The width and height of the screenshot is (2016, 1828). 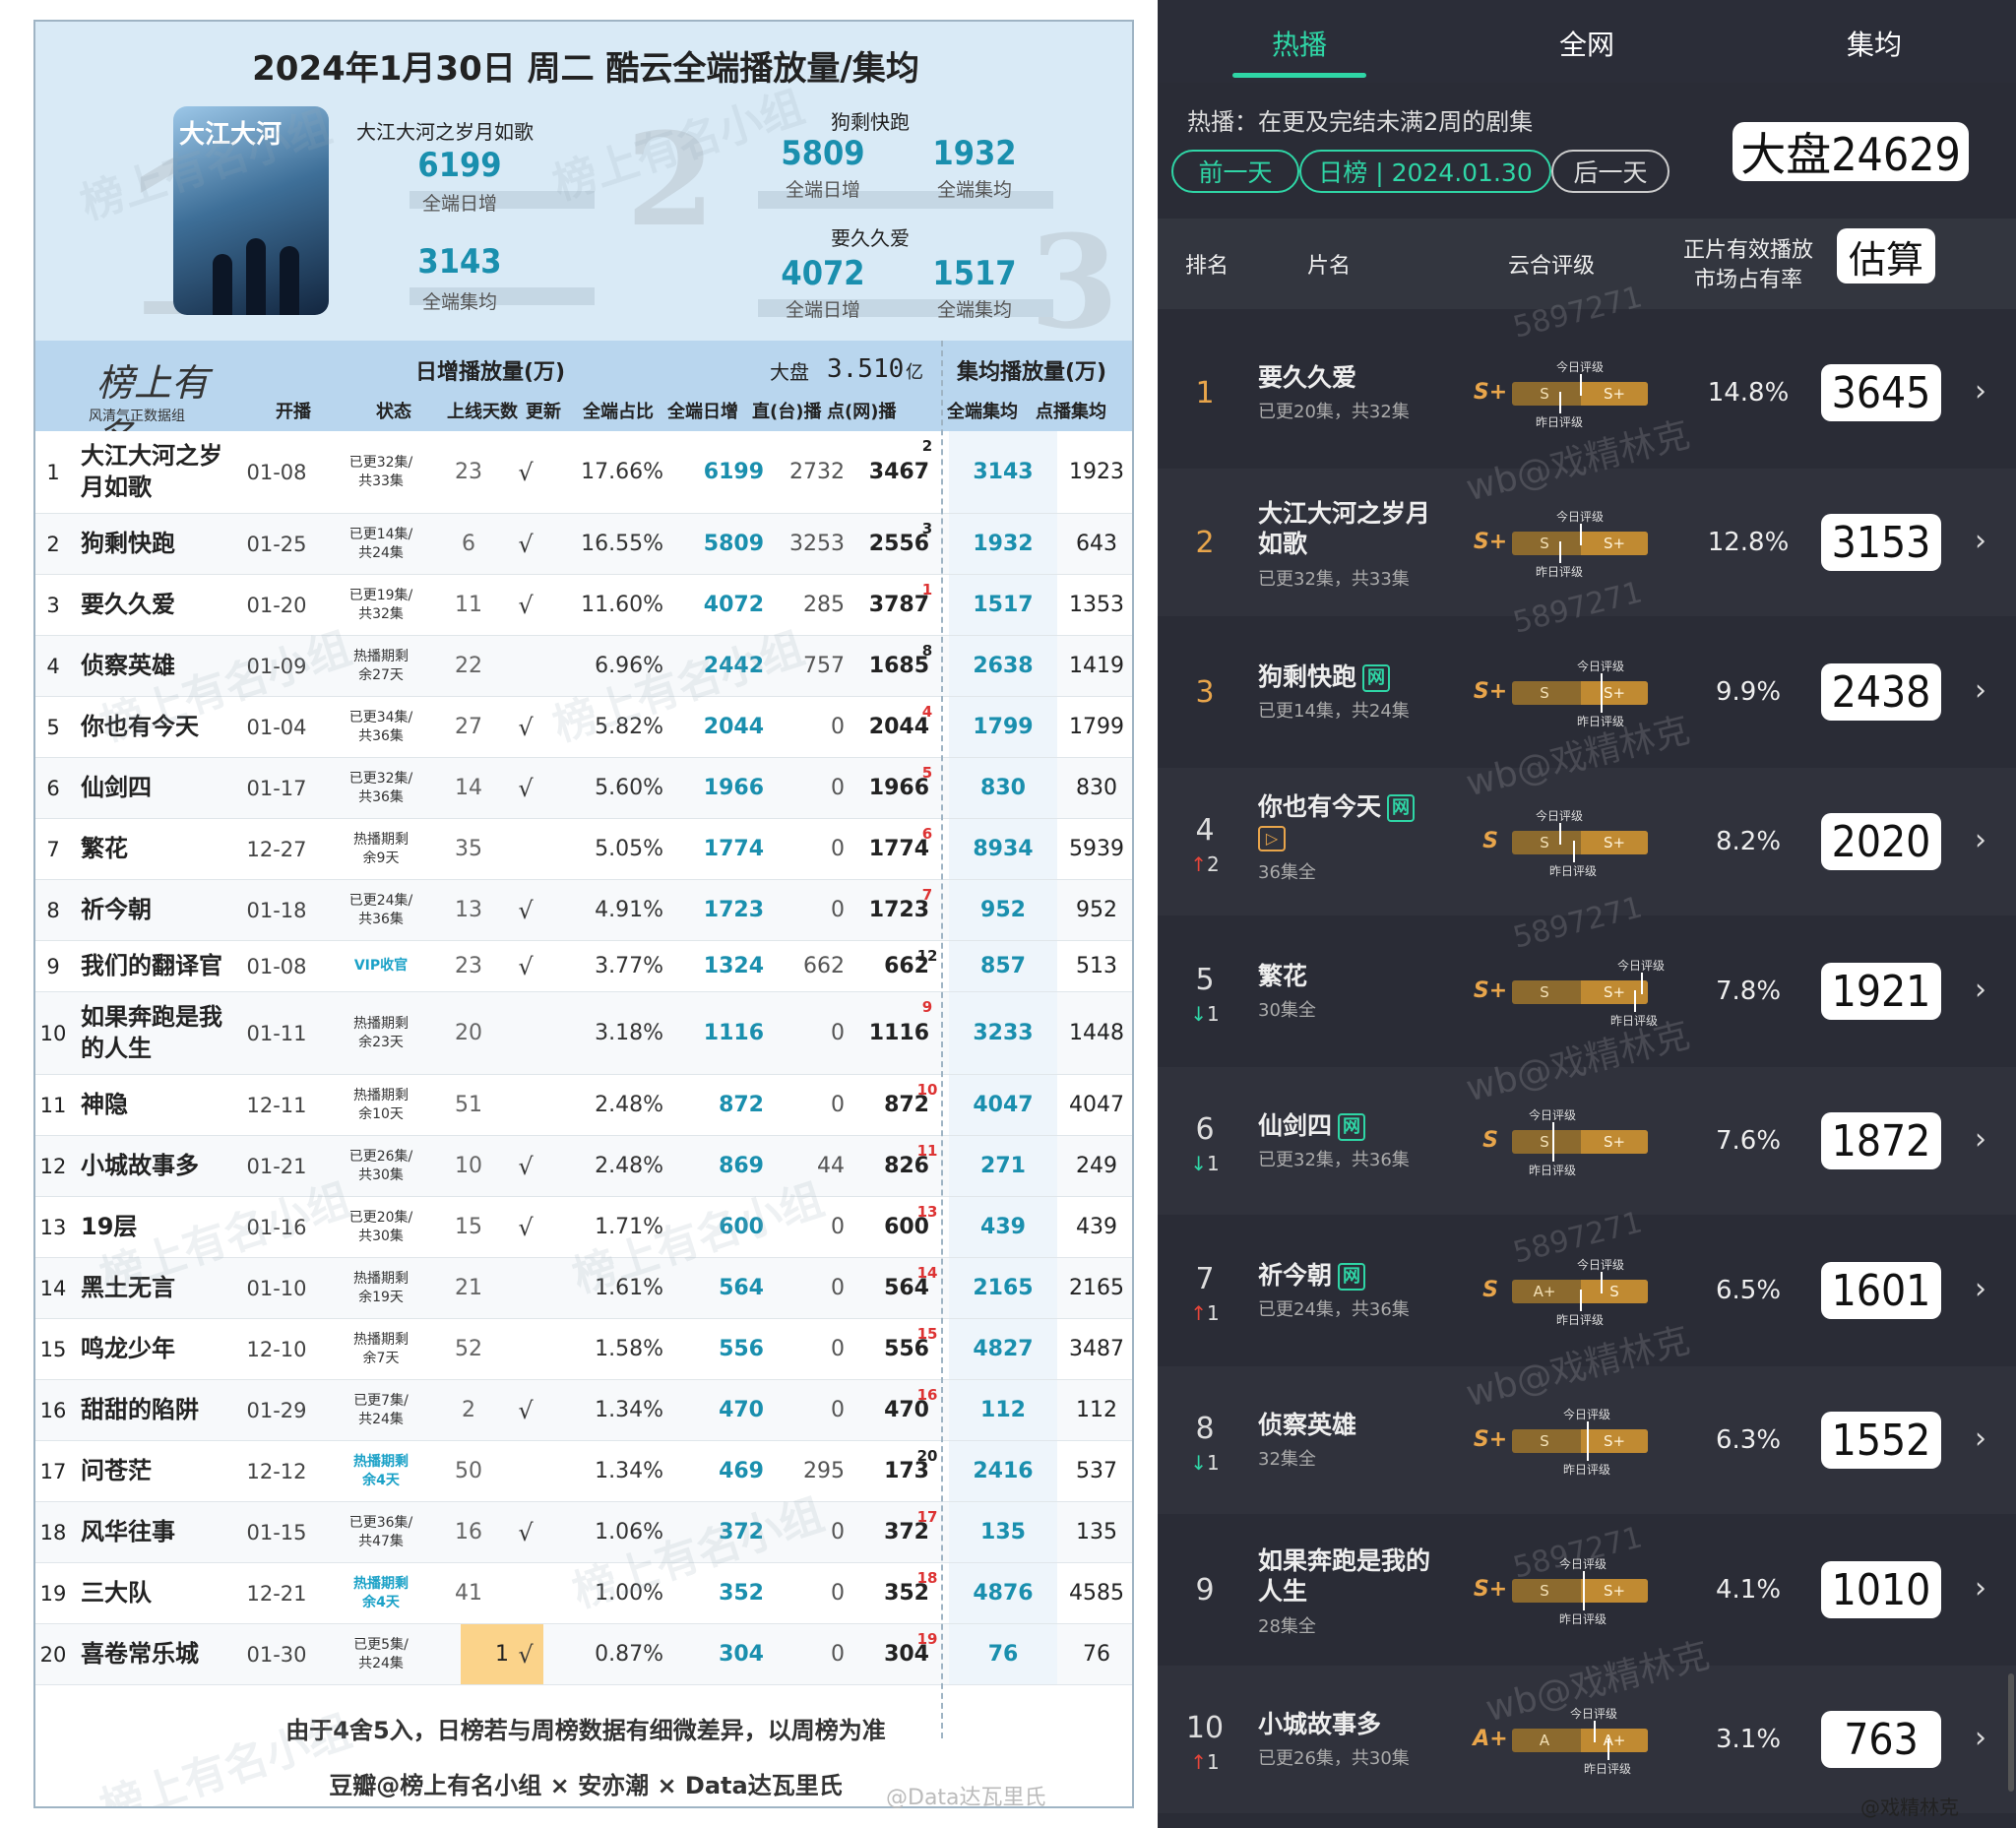 What do you see at coordinates (381, 1592) in the screenshot?
I see `status-cell: 热播期剩 余4天` at bounding box center [381, 1592].